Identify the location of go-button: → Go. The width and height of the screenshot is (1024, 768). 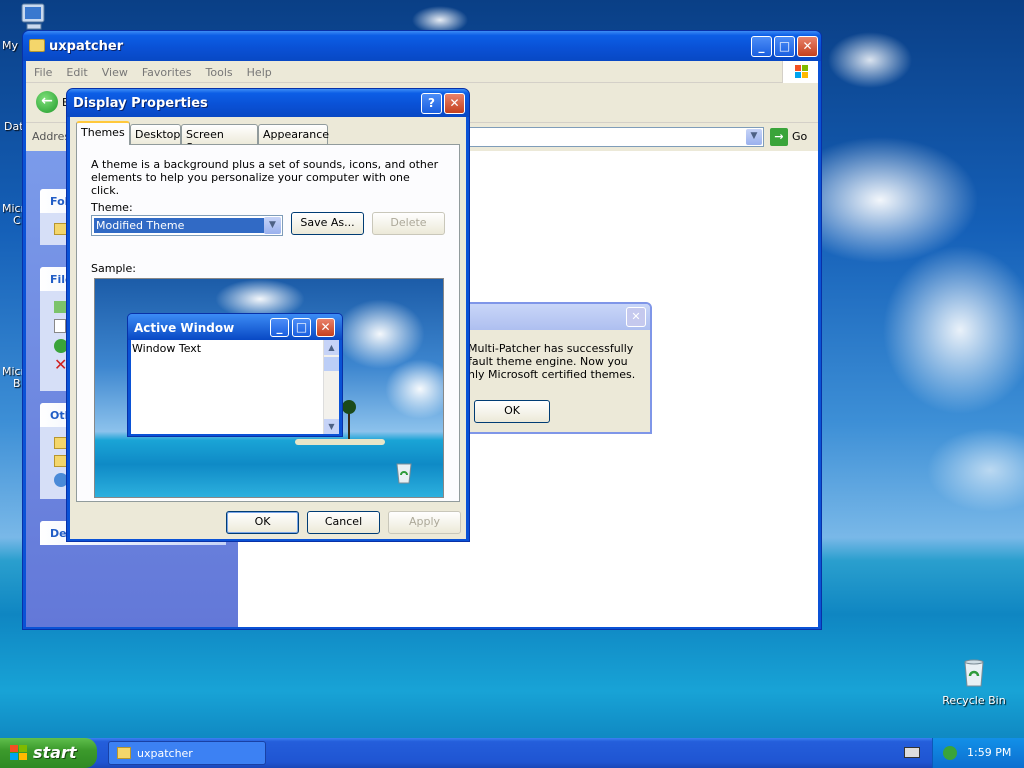
(792, 137).